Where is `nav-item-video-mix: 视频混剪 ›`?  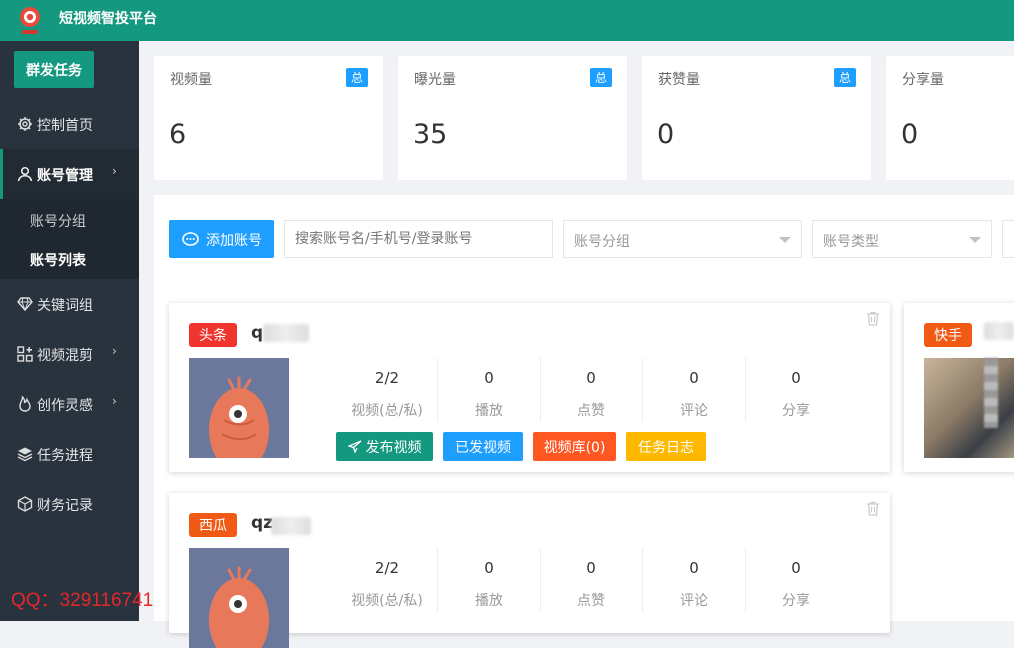 nav-item-video-mix: 视频混剪 › is located at coordinates (69, 354).